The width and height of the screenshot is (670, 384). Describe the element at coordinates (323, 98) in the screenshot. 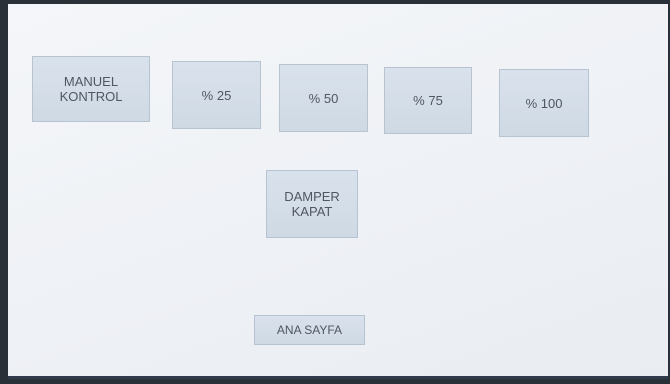

I see `percent-50-button: % 50` at that location.